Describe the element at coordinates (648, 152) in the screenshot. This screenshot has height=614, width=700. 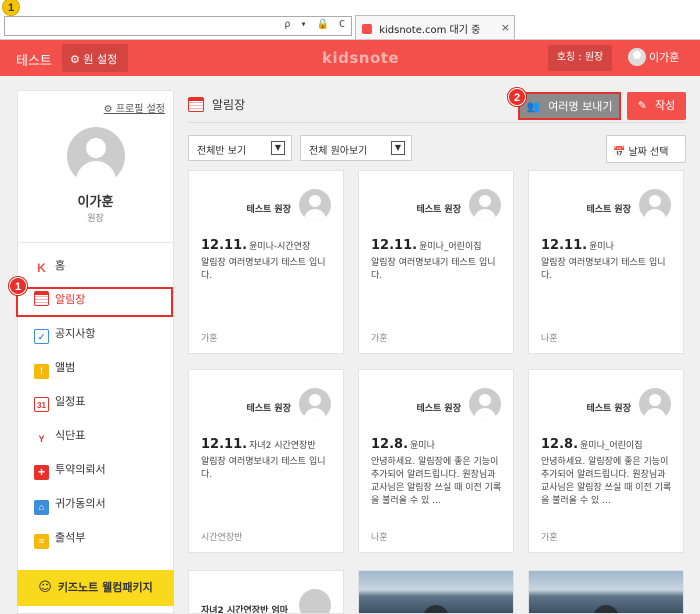
I see `date-select-label: 날짜 선택` at that location.